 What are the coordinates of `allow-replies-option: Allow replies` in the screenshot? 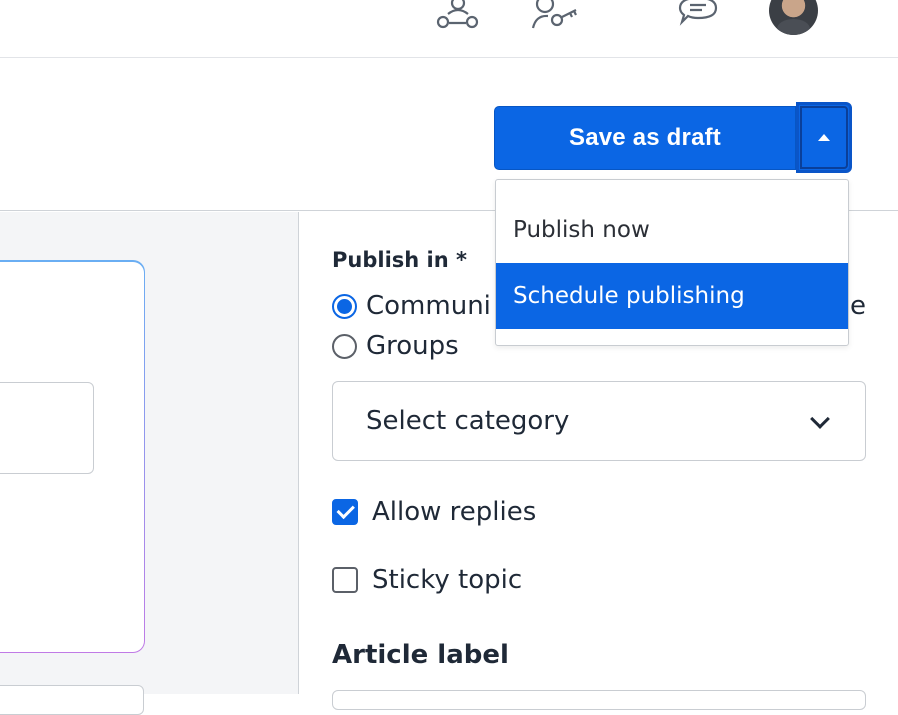 It's located at (434, 512).